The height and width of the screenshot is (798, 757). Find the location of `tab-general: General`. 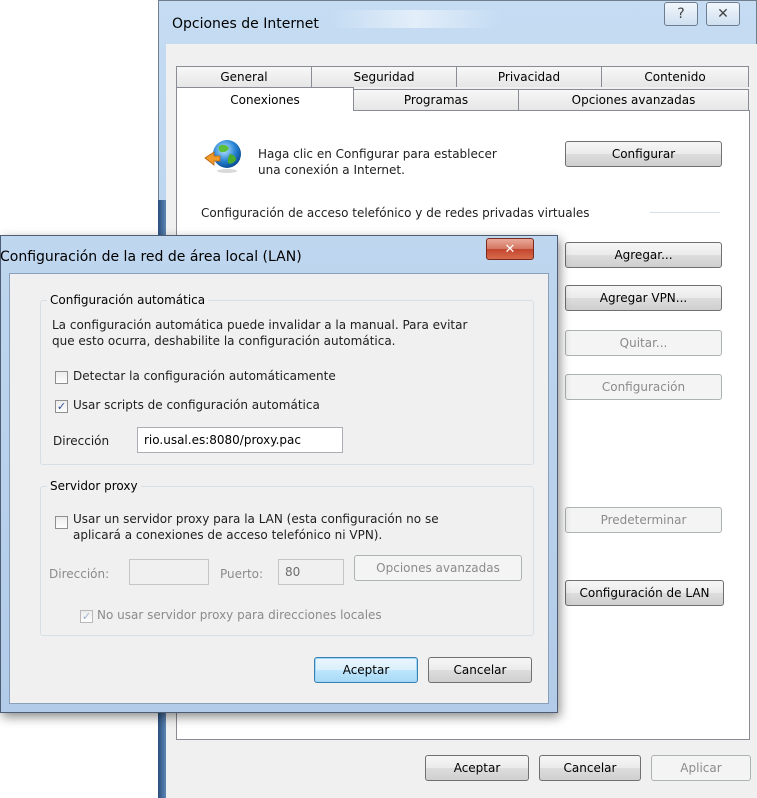

tab-general: General is located at coordinates (244, 76).